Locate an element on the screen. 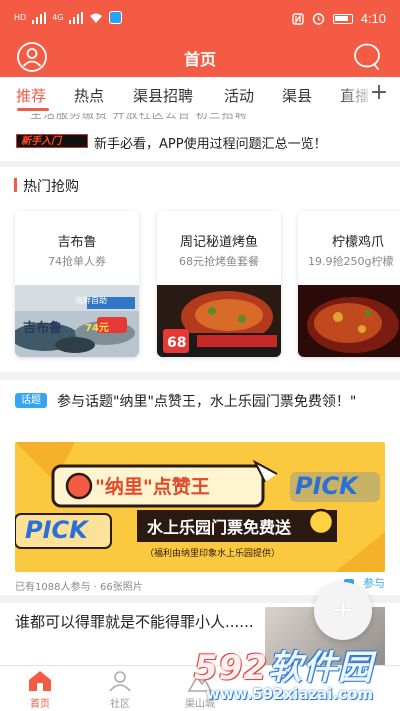  nav-home: 首页 is located at coordinates (40, 689).